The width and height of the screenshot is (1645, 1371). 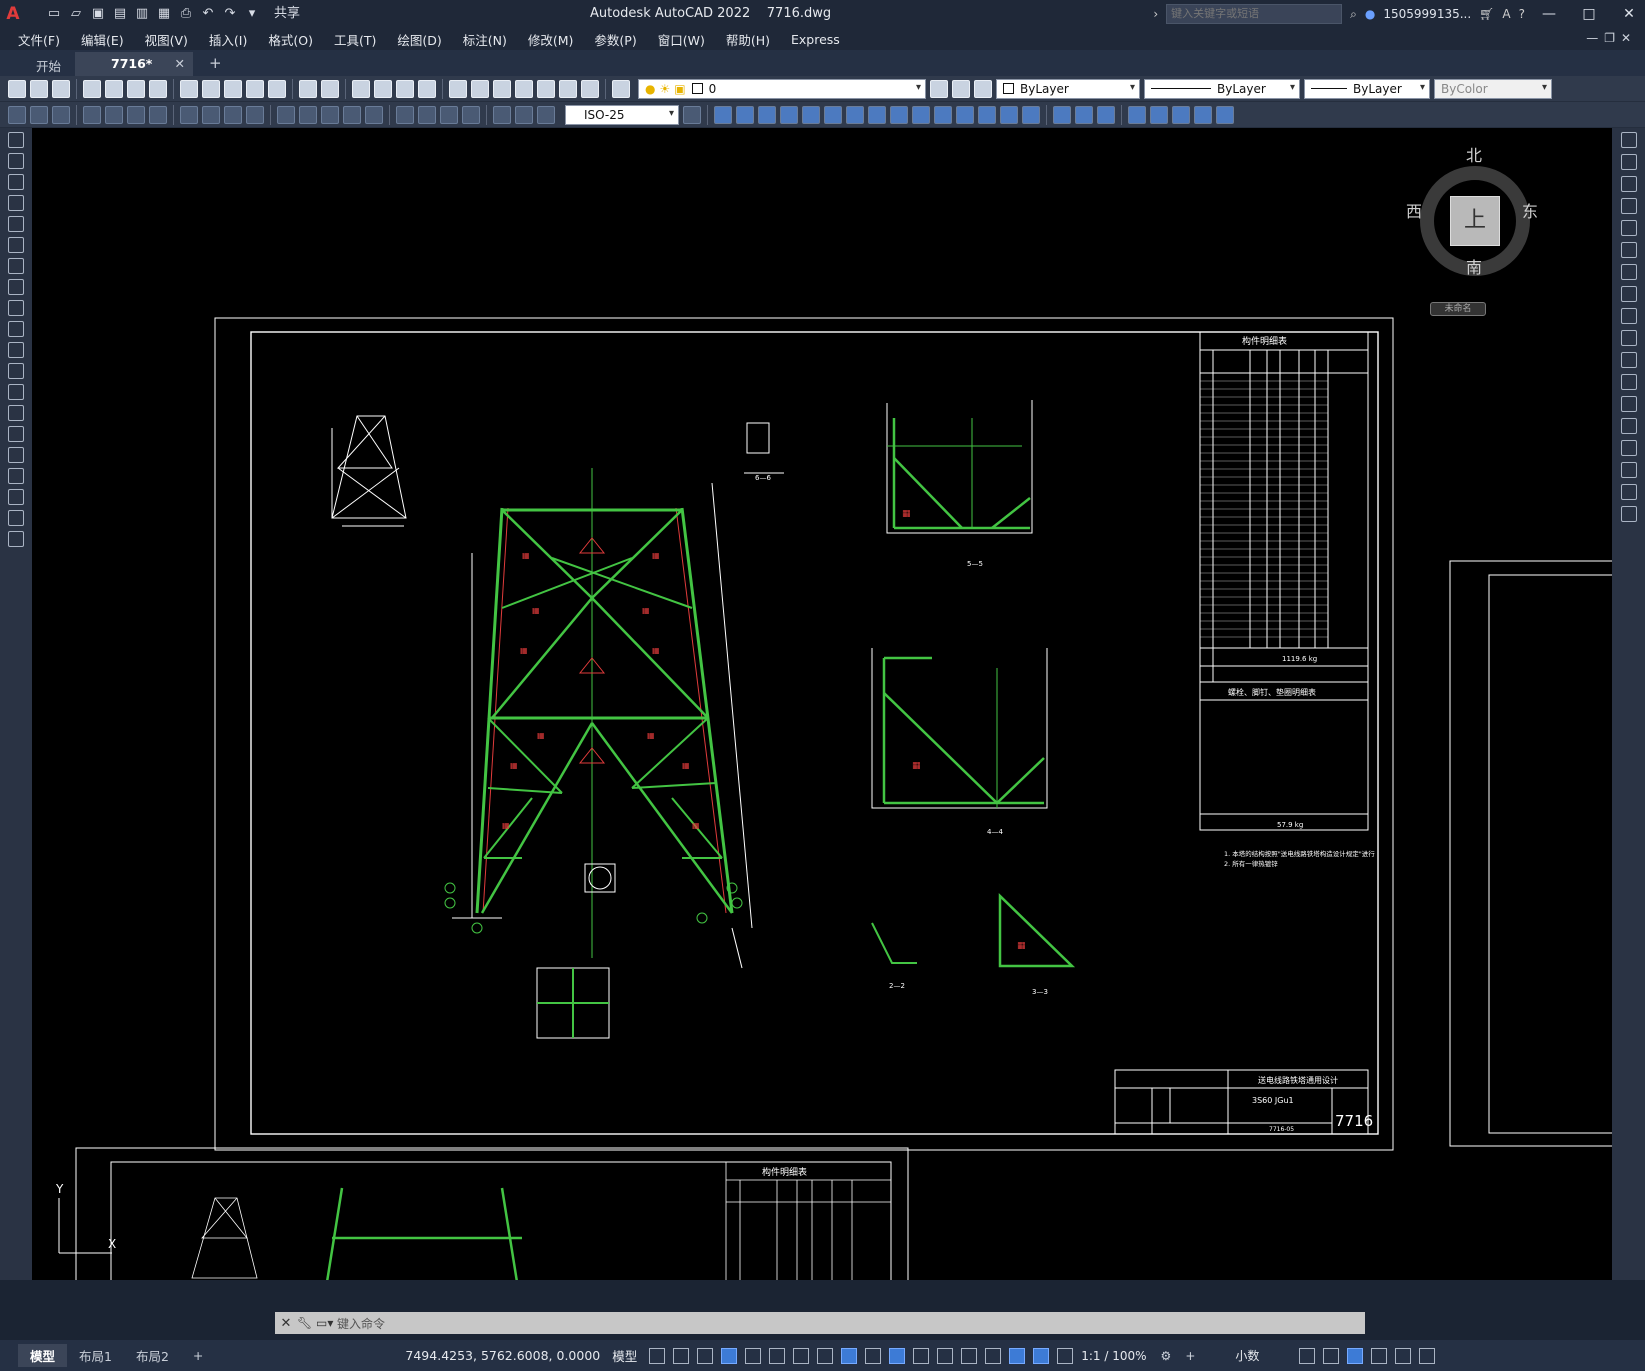 What do you see at coordinates (568, 88) in the screenshot?
I see `calculator-icon` at bounding box center [568, 88].